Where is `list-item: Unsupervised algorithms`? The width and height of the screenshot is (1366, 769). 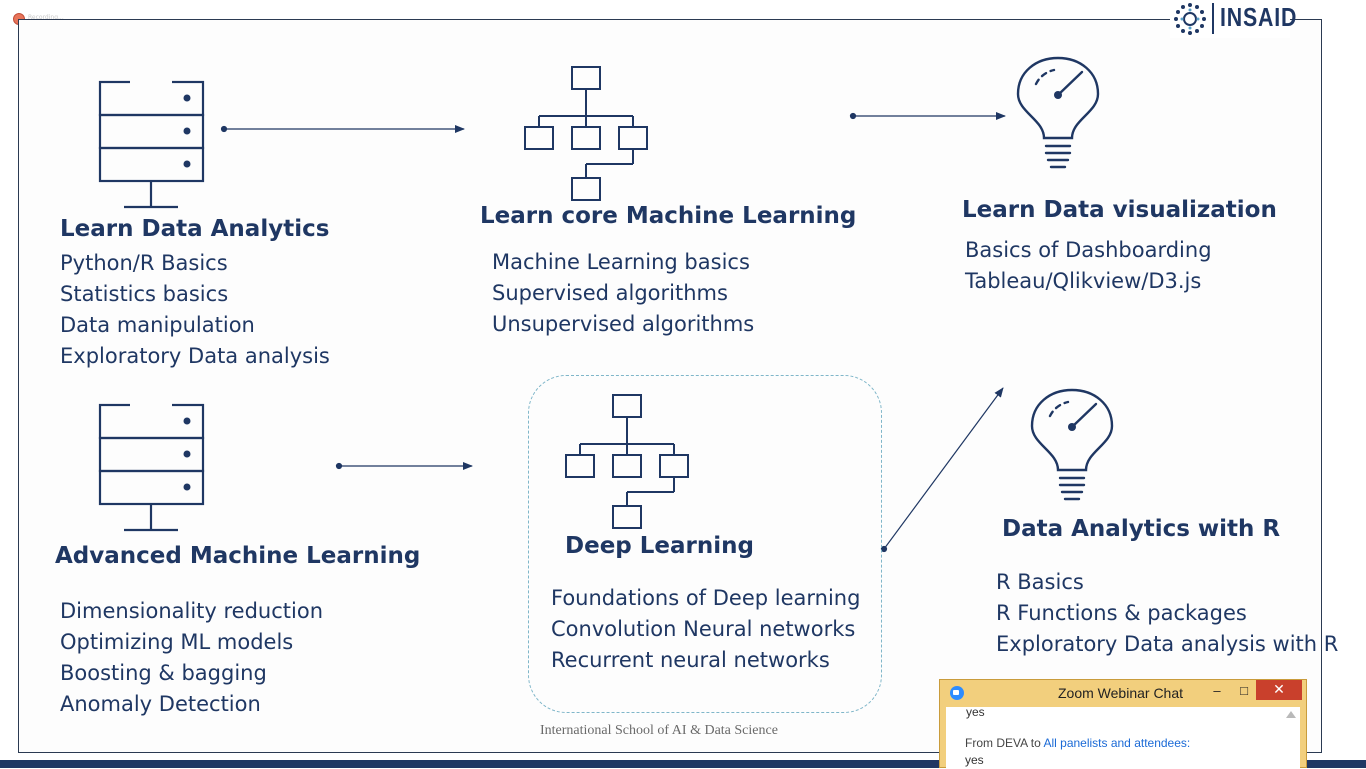
list-item: Unsupervised algorithms is located at coordinates (623, 324).